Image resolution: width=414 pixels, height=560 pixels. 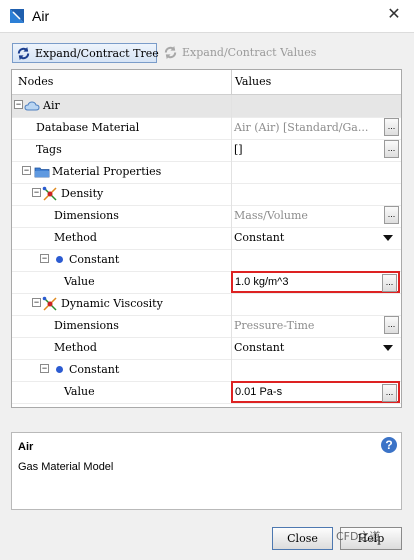 I want to click on viscosity-value-input: 0.01 Pa-s, so click(x=258, y=392).